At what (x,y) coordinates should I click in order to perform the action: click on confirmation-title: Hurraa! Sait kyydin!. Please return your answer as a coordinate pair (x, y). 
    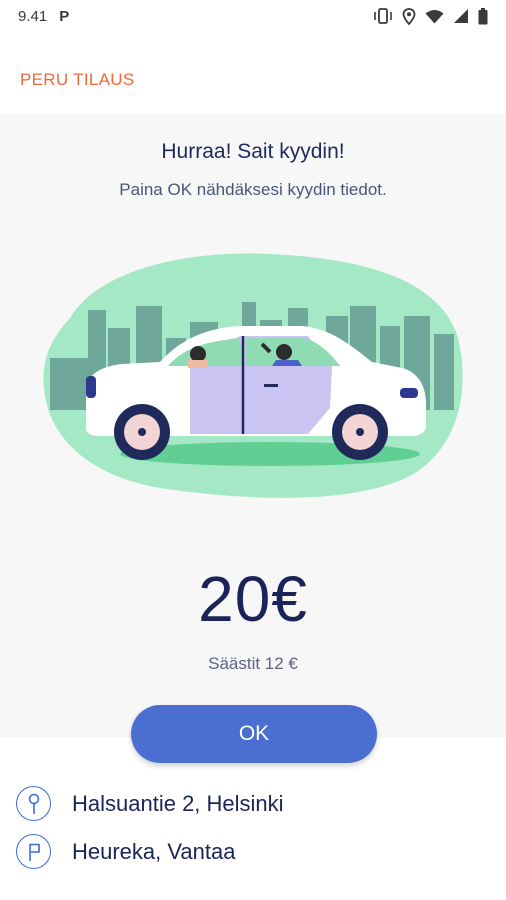
    Looking at the image, I should click on (253, 151).